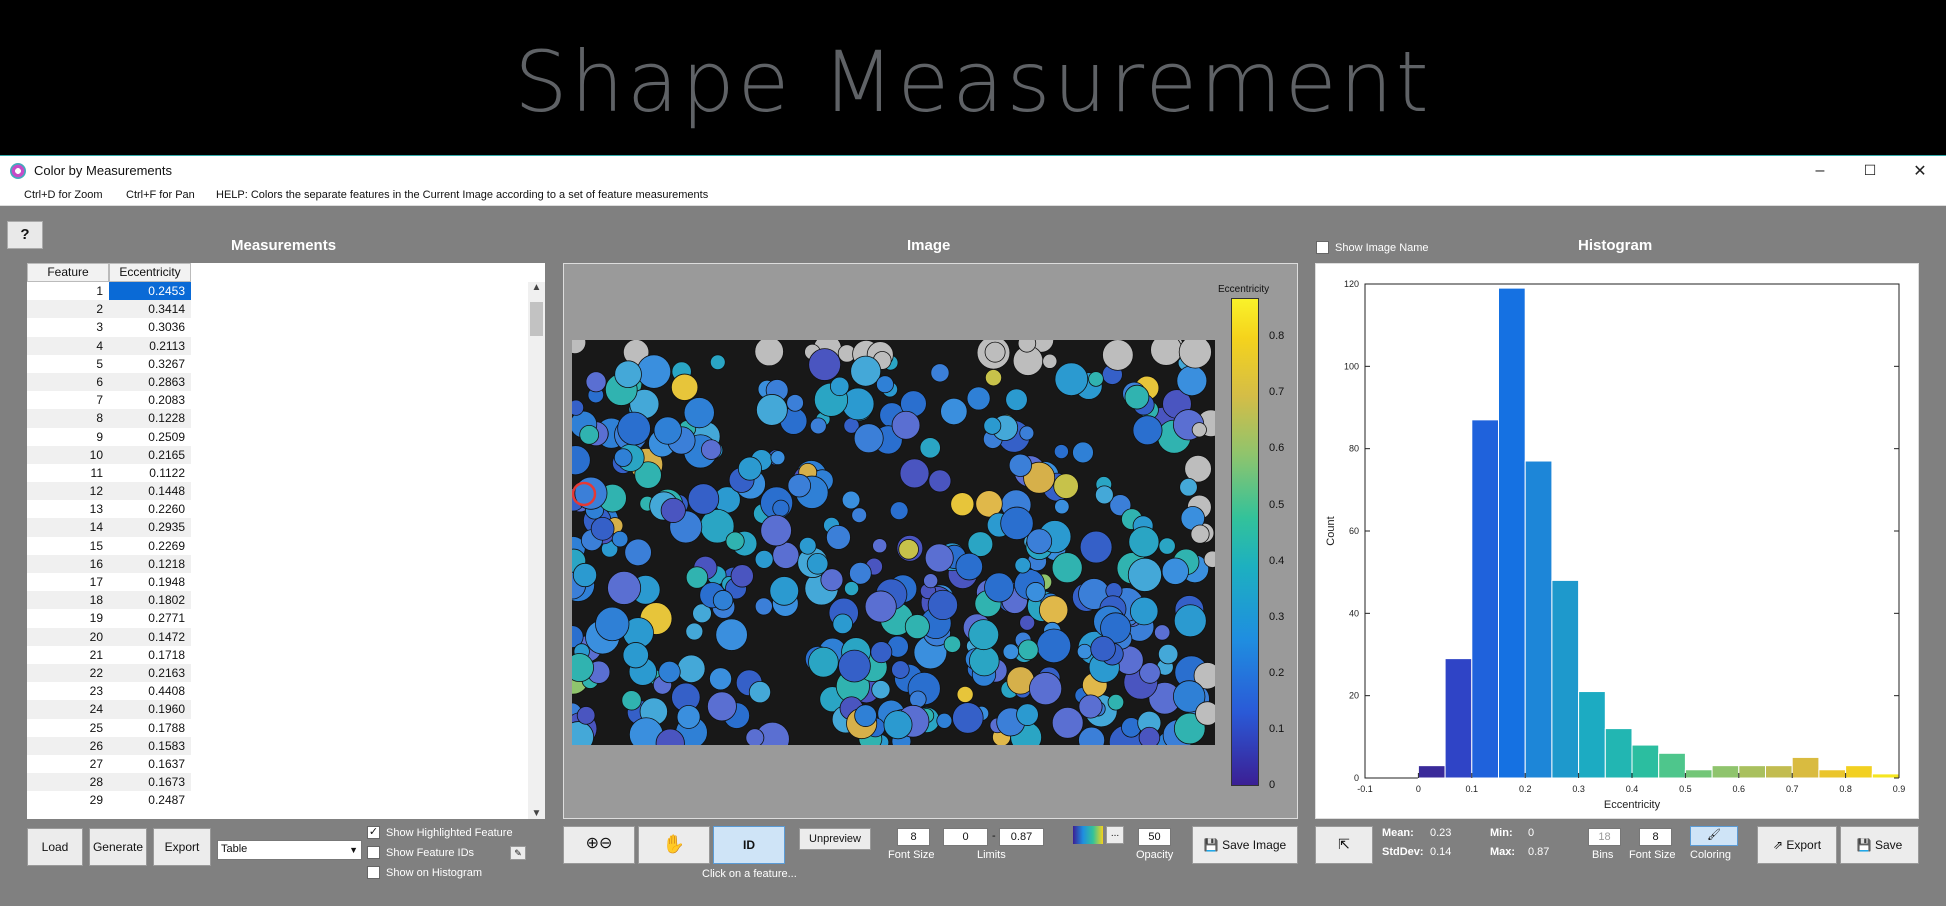 This screenshot has width=1946, height=906. I want to click on export-hist-button: ⇗ Export, so click(1797, 845).